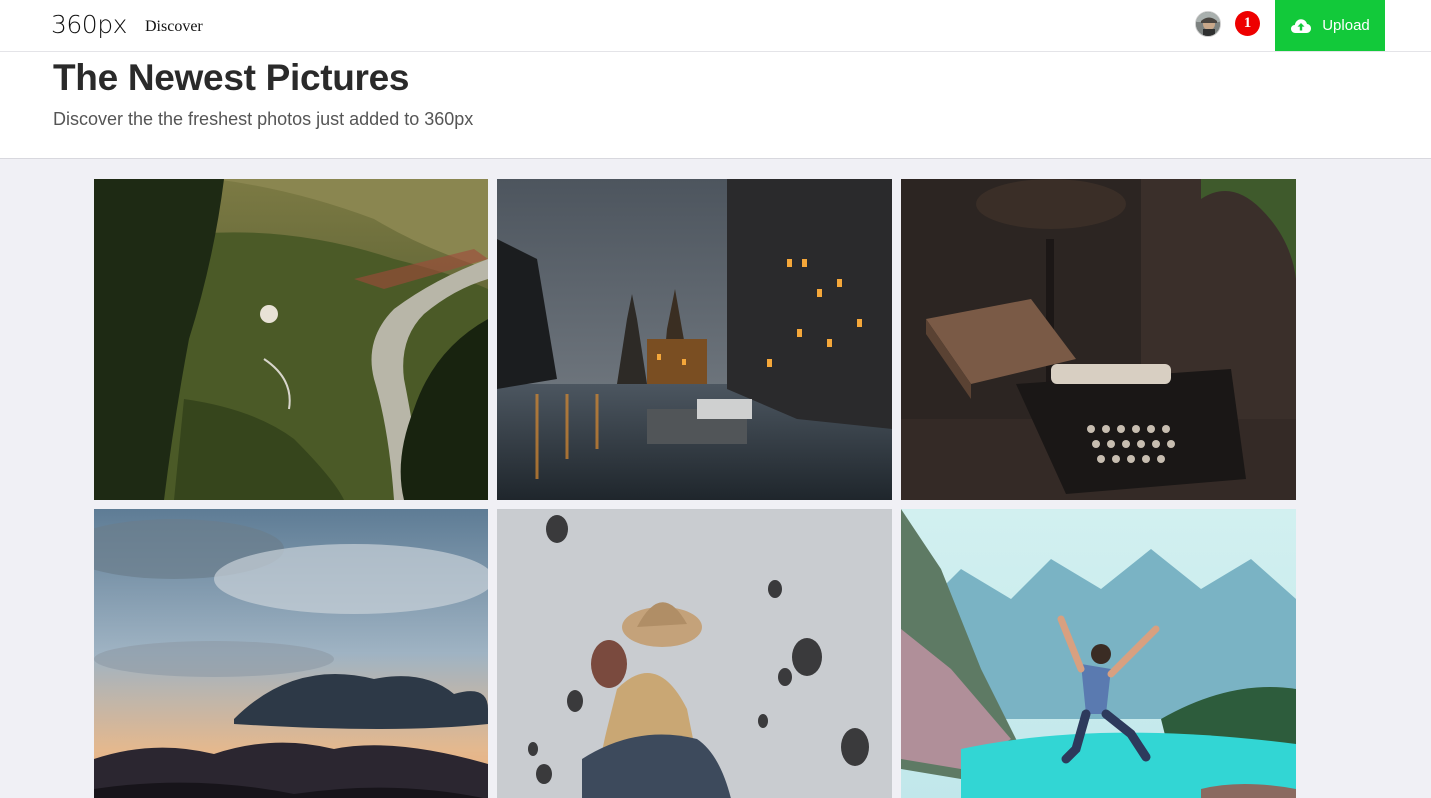 This screenshot has width=1431, height=798. What do you see at coordinates (291, 339) in the screenshot?
I see `photo-forest-valley` at bounding box center [291, 339].